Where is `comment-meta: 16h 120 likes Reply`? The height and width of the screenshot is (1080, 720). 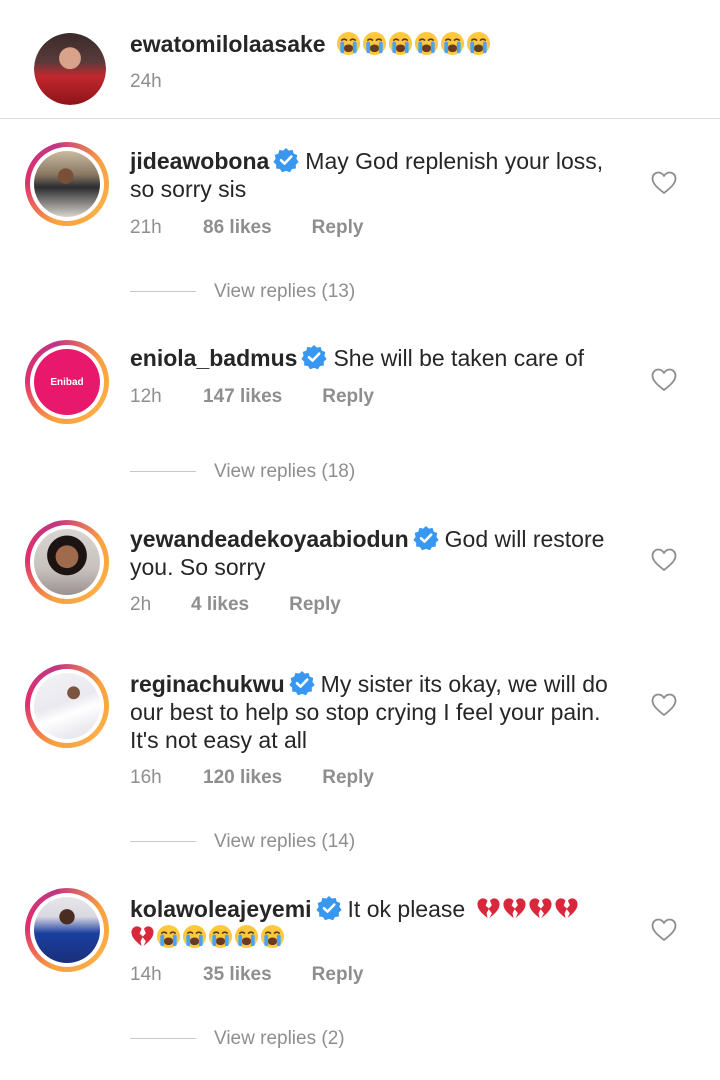
comment-meta: 16h 120 likes Reply is located at coordinates (252, 778).